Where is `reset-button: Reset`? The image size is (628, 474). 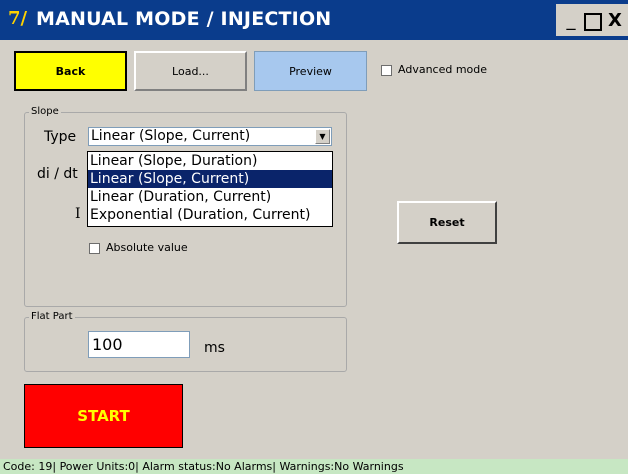 reset-button: Reset is located at coordinates (447, 222).